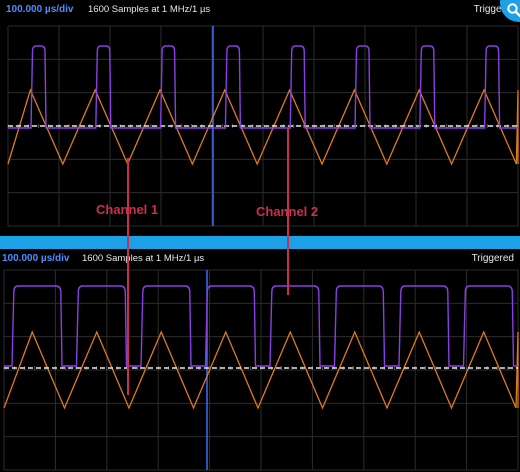 This screenshot has width=520, height=472. I want to click on channel1-annotation: Channel 1, so click(127, 209).